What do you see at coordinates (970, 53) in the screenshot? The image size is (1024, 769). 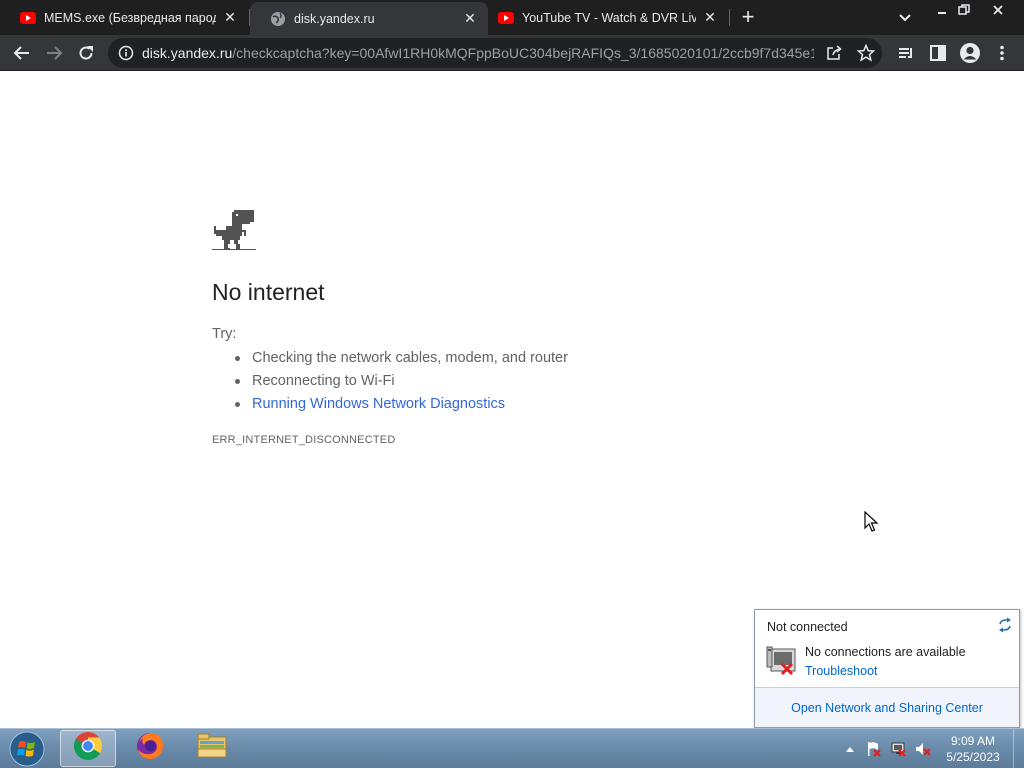 I see `profile-icon` at bounding box center [970, 53].